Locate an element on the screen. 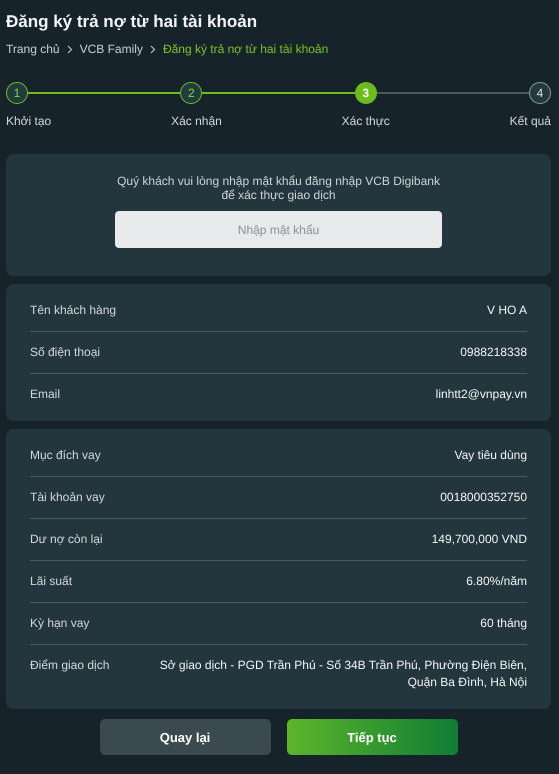 This screenshot has width=559, height=774. field-value: Vay tiêu dùng is located at coordinates (490, 455).